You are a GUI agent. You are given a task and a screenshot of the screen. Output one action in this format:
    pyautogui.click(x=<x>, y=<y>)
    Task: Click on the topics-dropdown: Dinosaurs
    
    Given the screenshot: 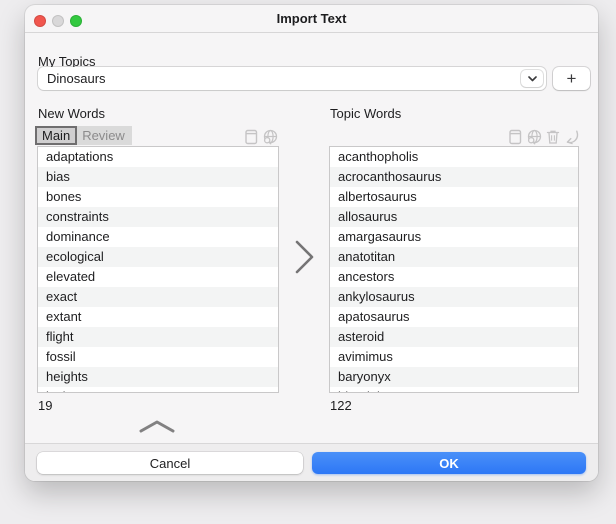 What is the action you would take?
    pyautogui.click(x=292, y=78)
    